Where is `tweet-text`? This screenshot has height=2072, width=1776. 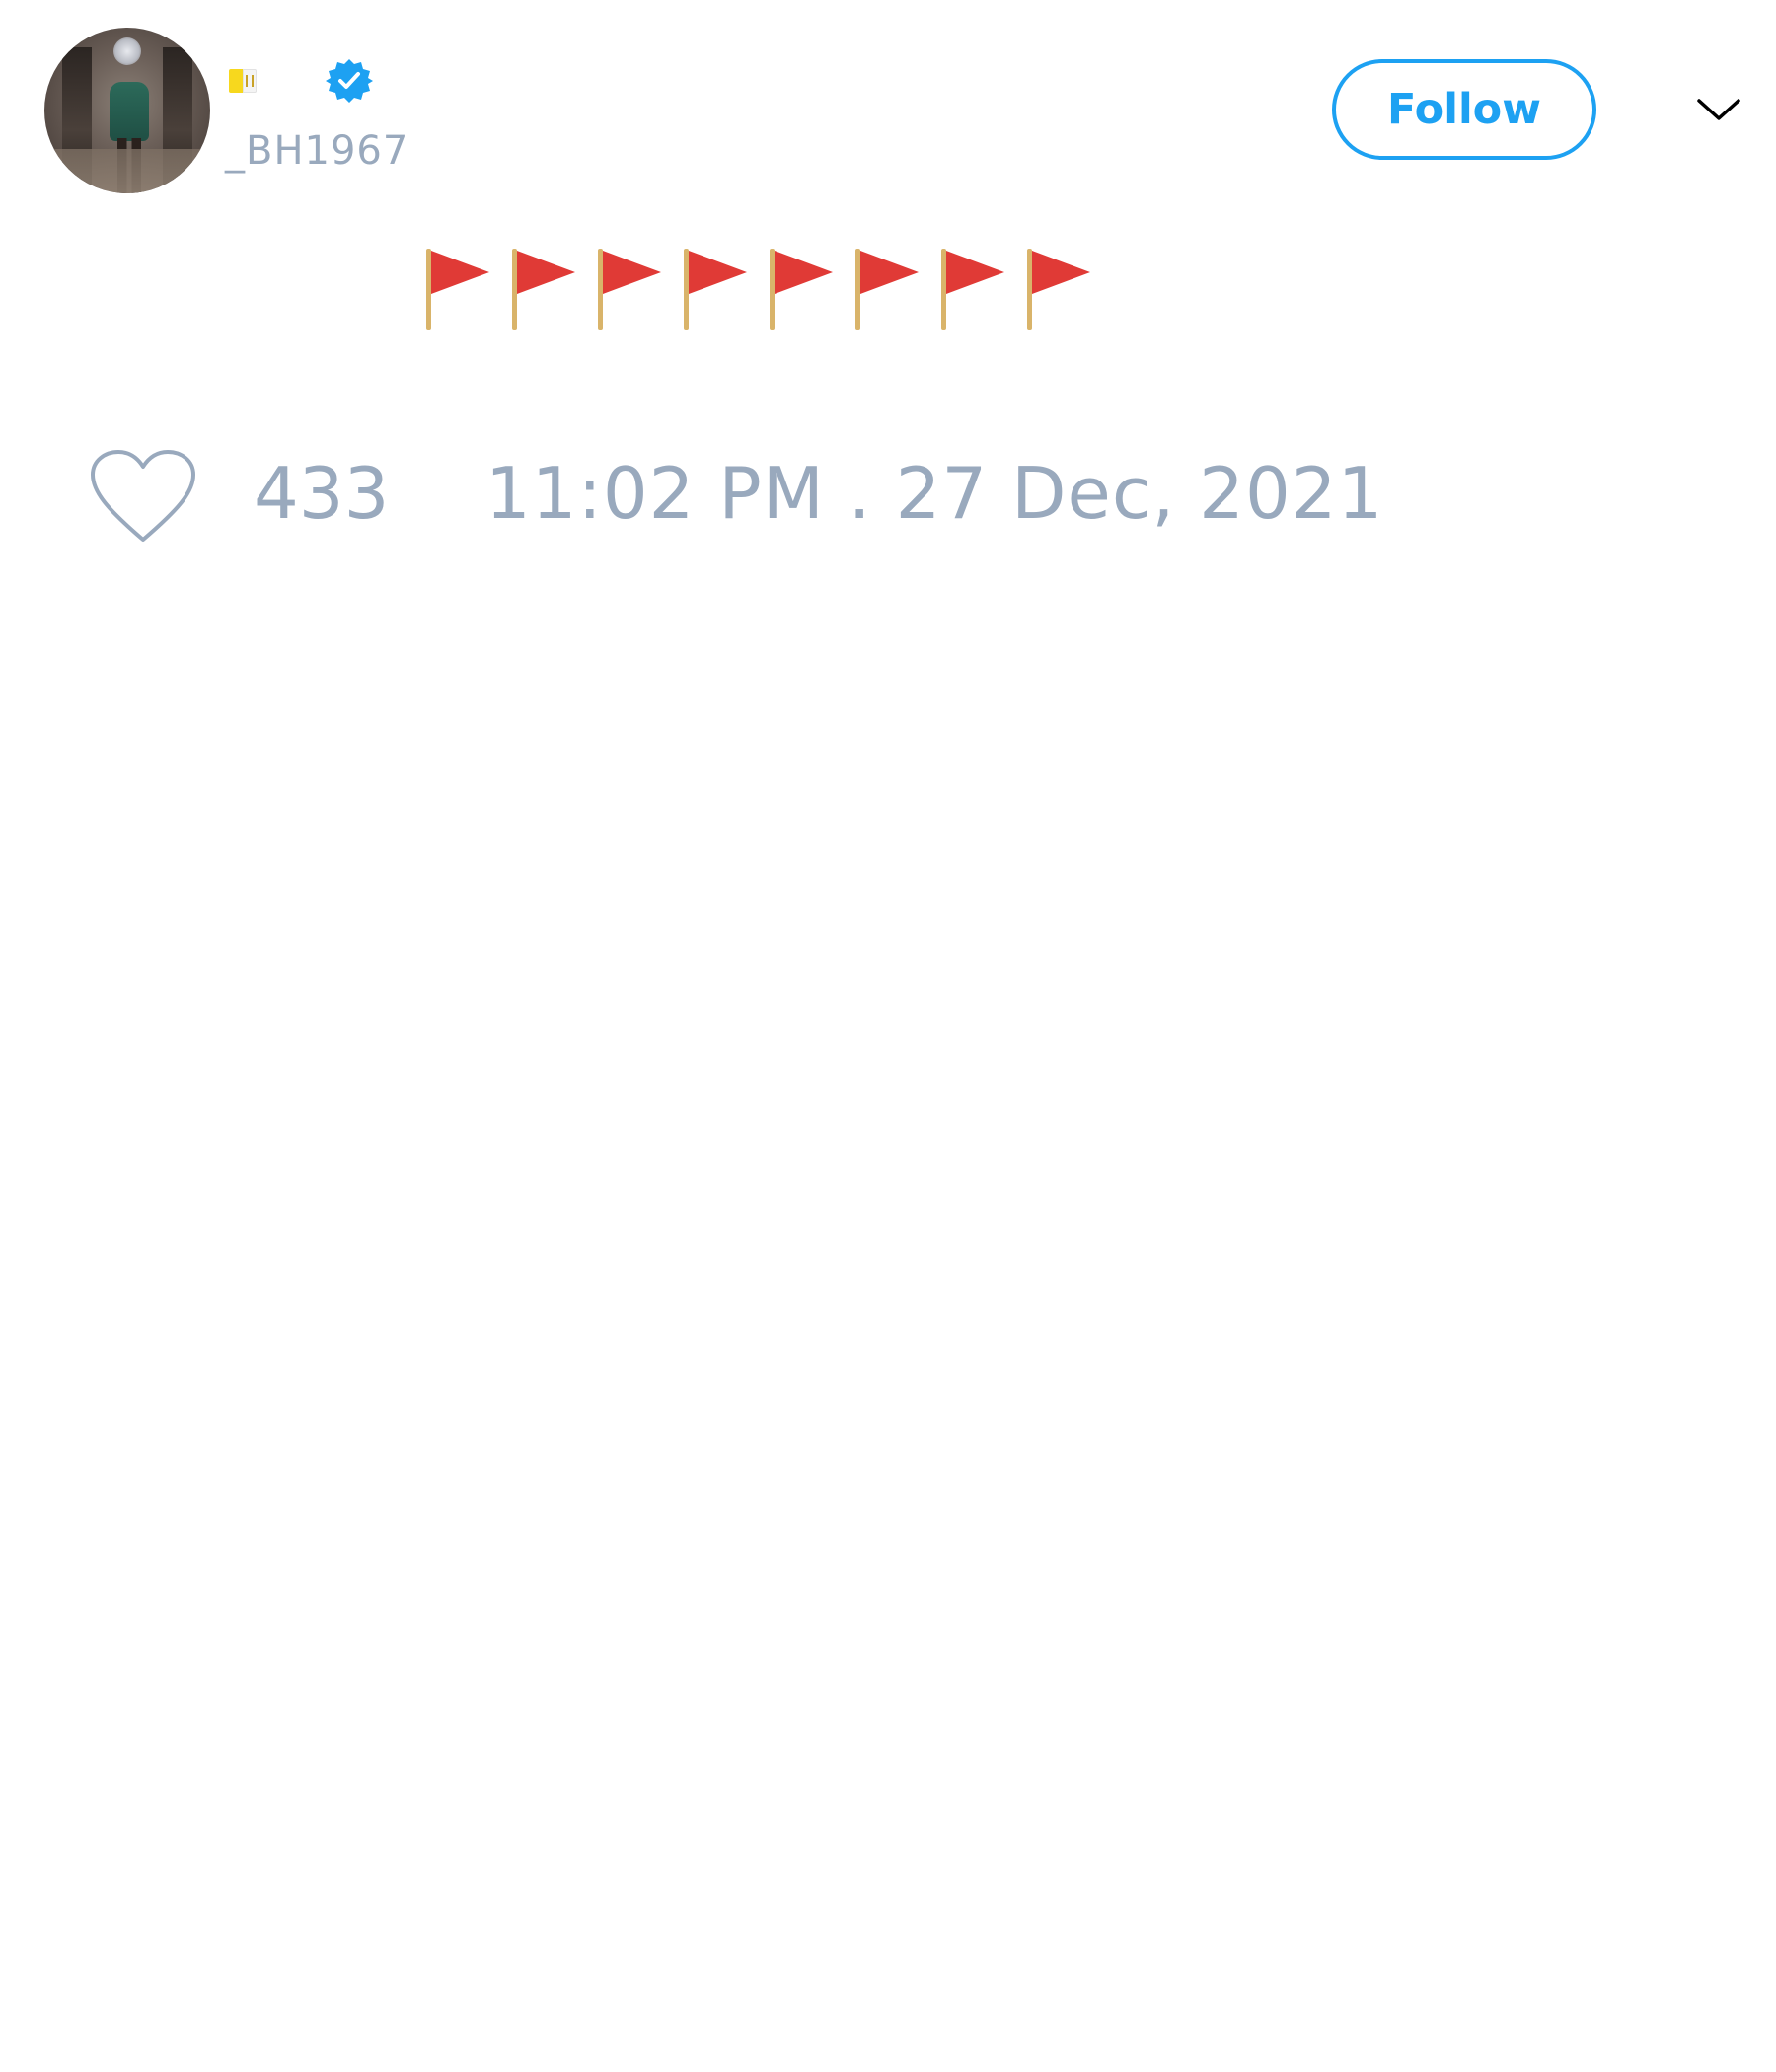 tweet-text is located at coordinates (768, 288).